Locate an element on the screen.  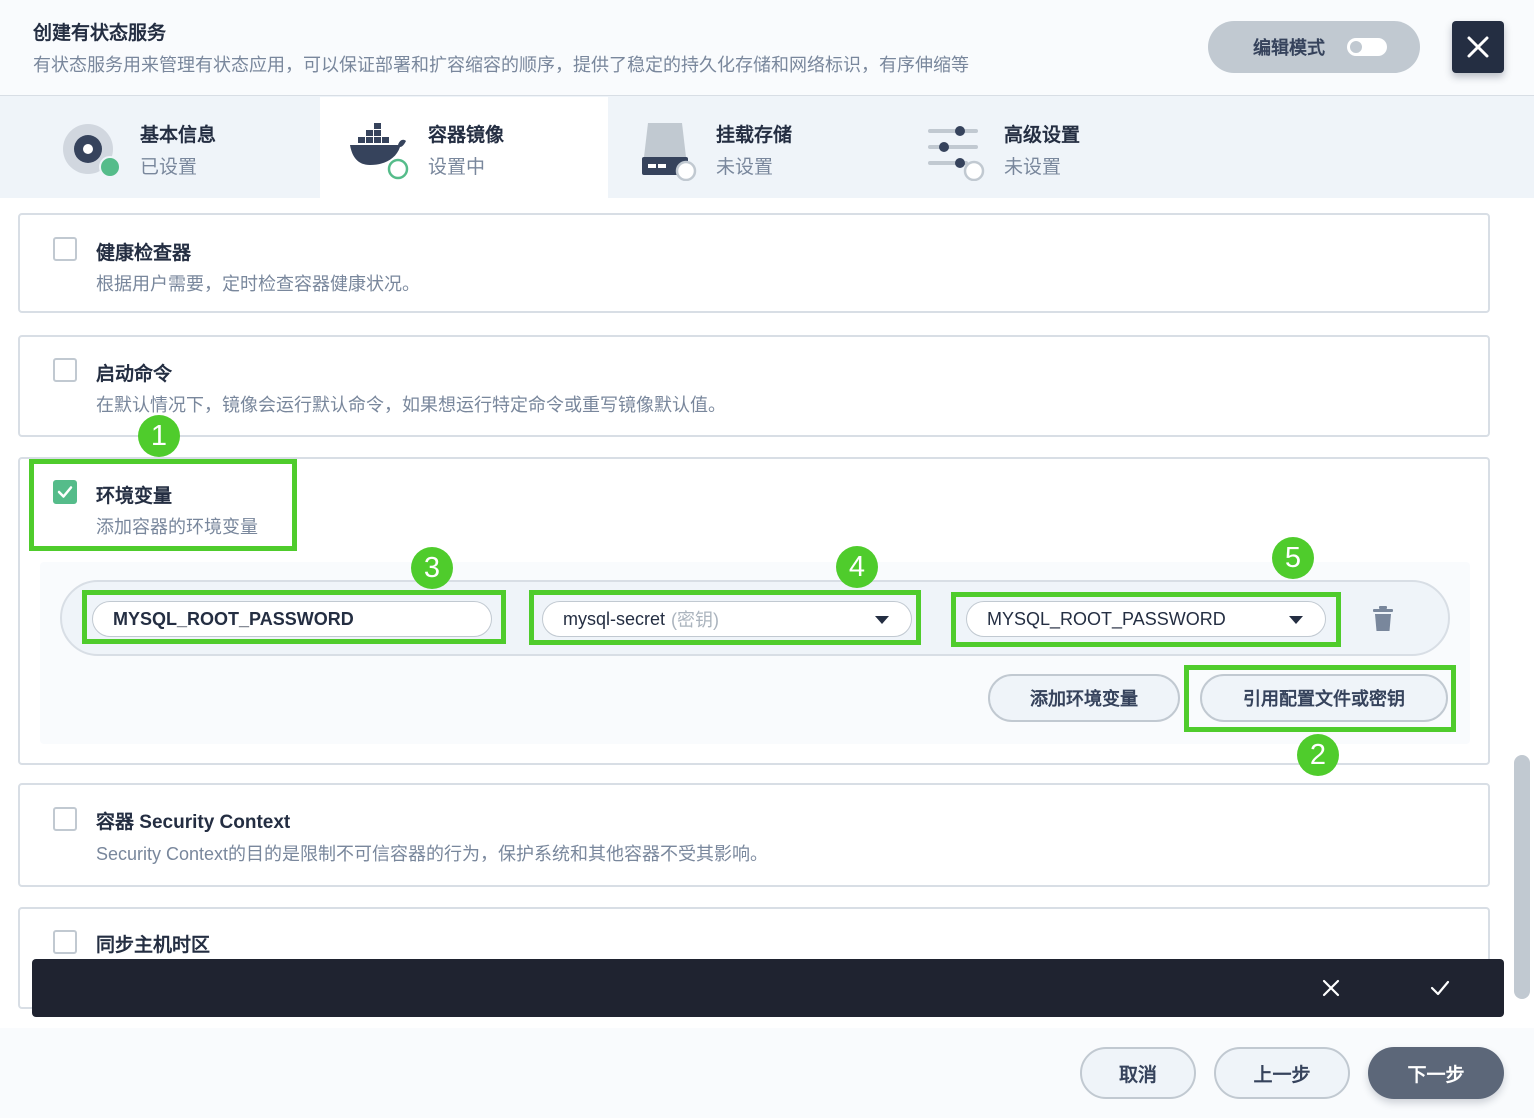
sliders-icon is located at coordinates (956, 153).